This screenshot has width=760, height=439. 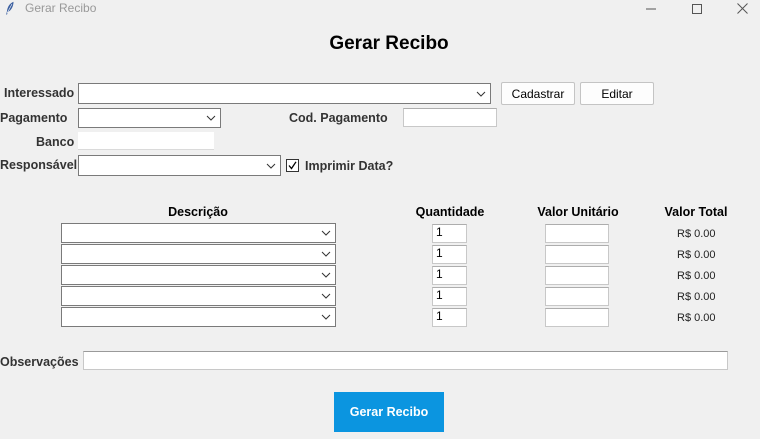 What do you see at coordinates (55, 142) in the screenshot?
I see `banco-label: Banco` at bounding box center [55, 142].